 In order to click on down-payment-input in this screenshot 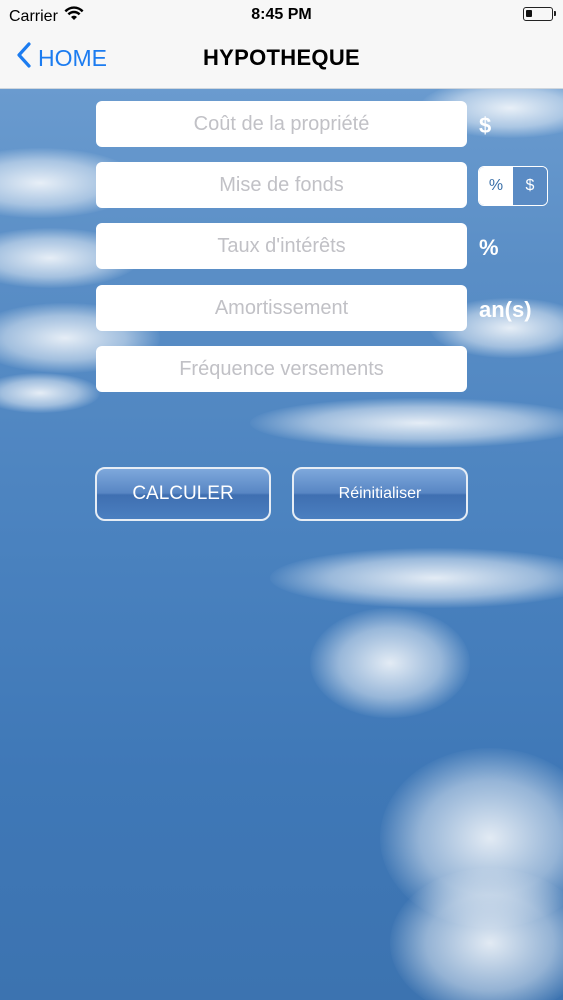, I will do `click(281, 185)`.